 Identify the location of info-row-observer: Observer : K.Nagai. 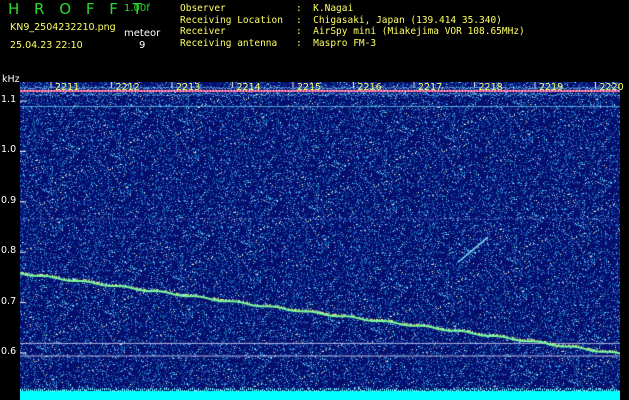
(352, 9).